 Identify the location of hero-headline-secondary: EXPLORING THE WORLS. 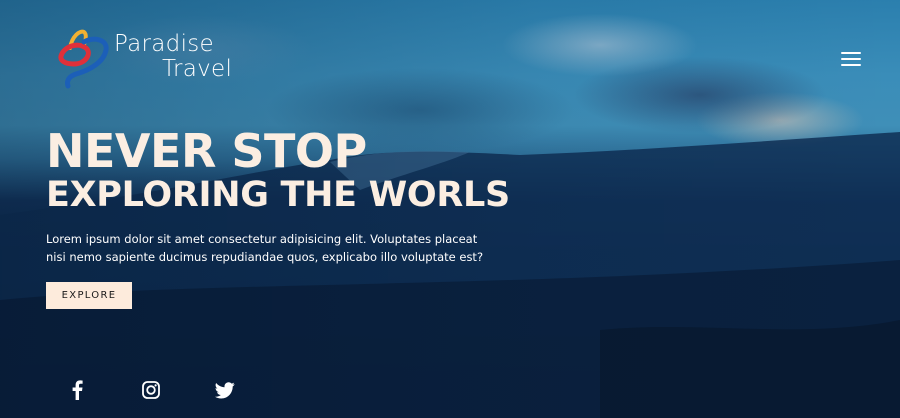
(278, 195).